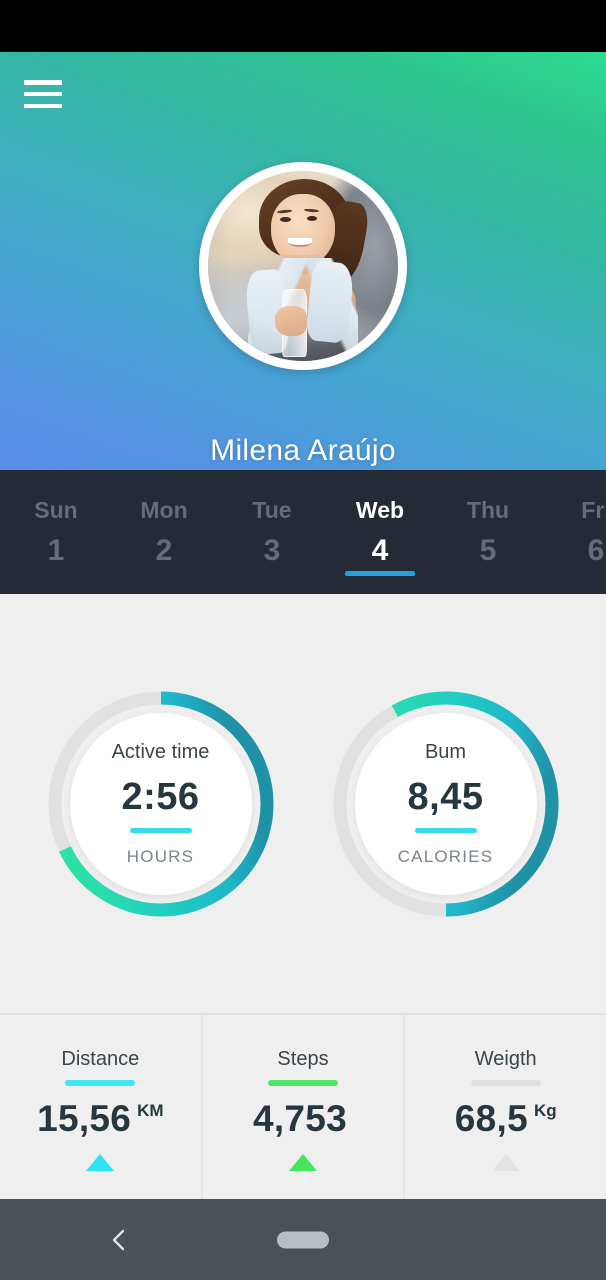  Describe the element at coordinates (300, 1118) in the screenshot. I see `stat-value: 4,753` at that location.